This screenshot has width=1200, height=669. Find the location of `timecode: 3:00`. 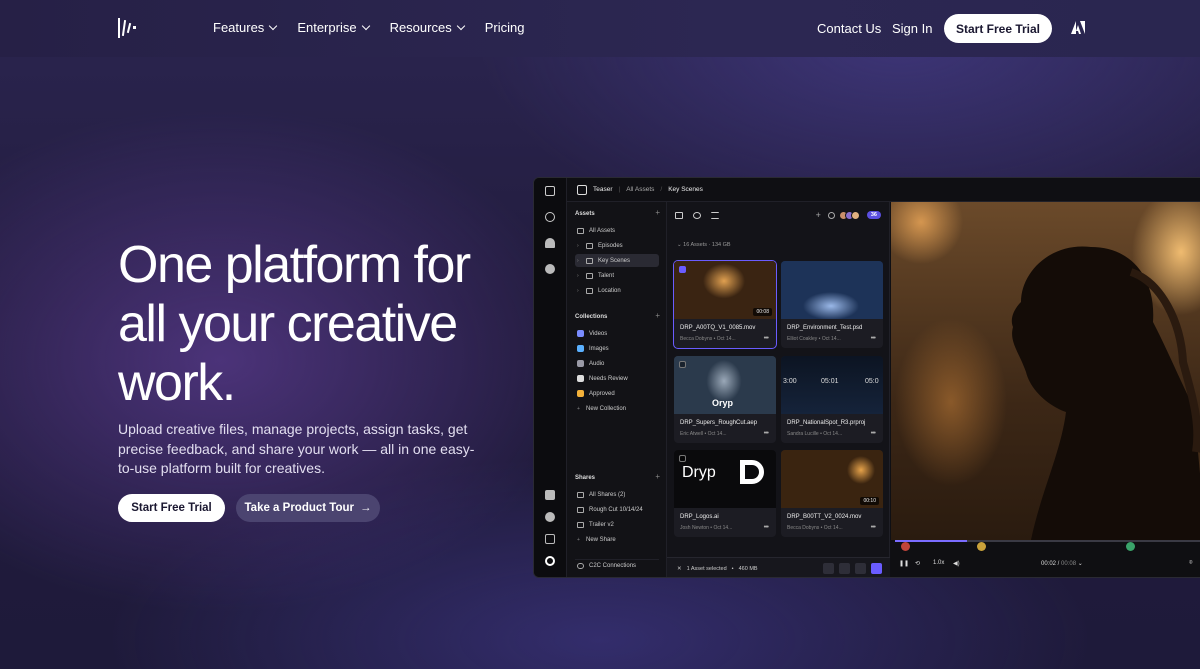

timecode: 3:00 is located at coordinates (790, 381).